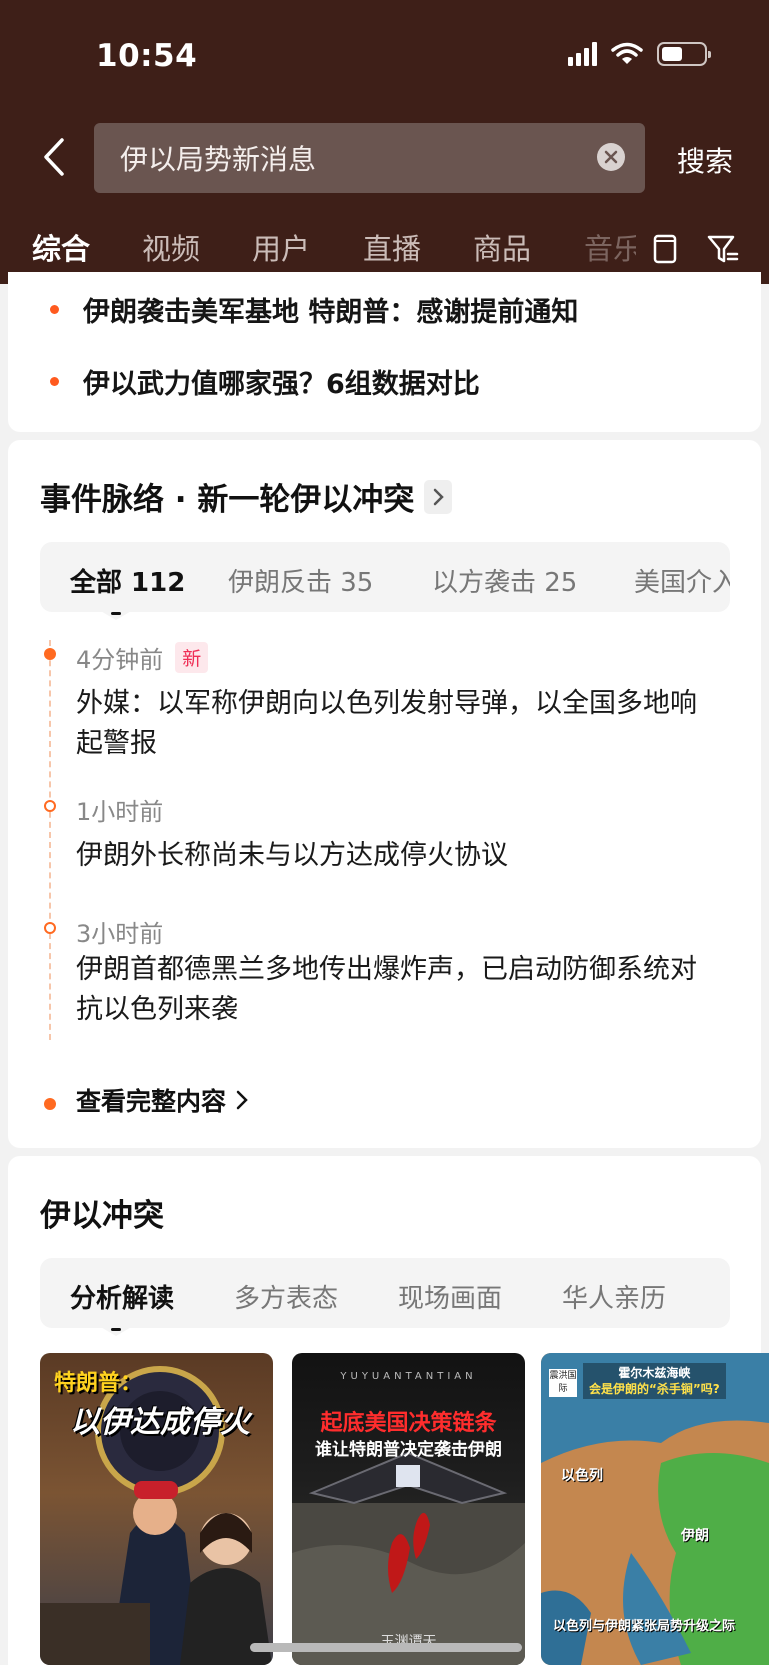 The image size is (769, 1665). Describe the element at coordinates (281, 384) in the screenshot. I see `headline-text: 伊以武力值哪家强？6组数据对比` at that location.